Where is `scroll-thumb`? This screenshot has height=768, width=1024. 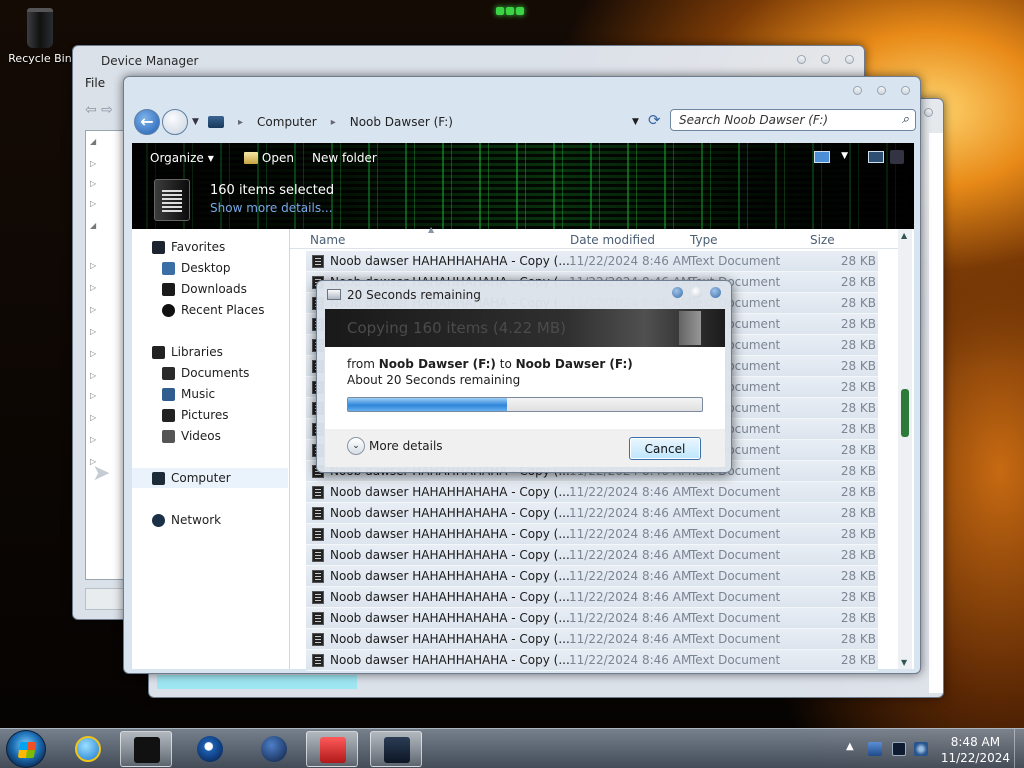
scroll-thumb is located at coordinates (905, 413).